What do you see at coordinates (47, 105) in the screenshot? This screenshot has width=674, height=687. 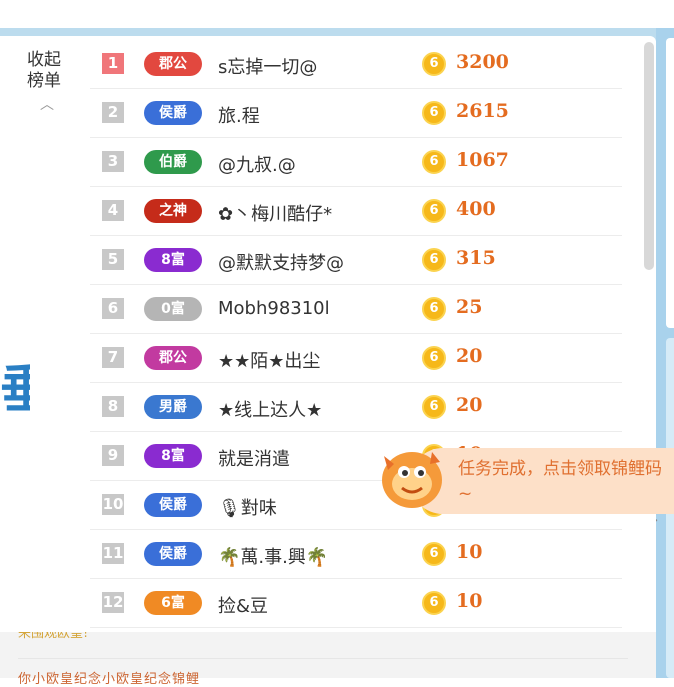 I see `chevron-up-icon: ︿` at bounding box center [47, 105].